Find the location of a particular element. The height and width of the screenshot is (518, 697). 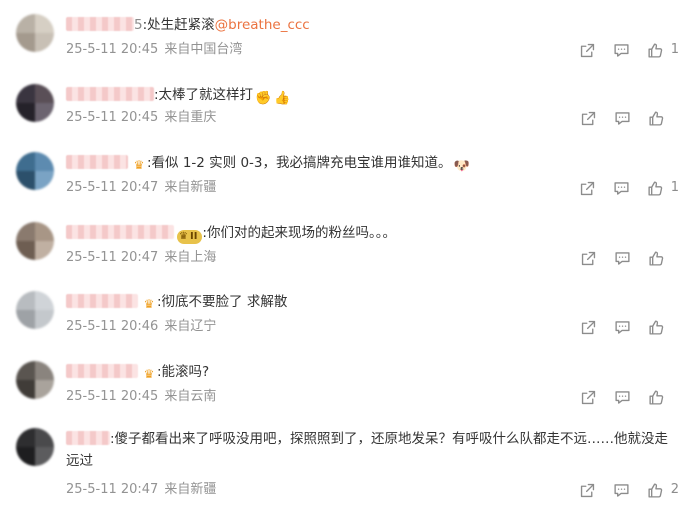

comment-meta: 25-5-11 20:45 来自中国台湾 is located at coordinates (154, 50).